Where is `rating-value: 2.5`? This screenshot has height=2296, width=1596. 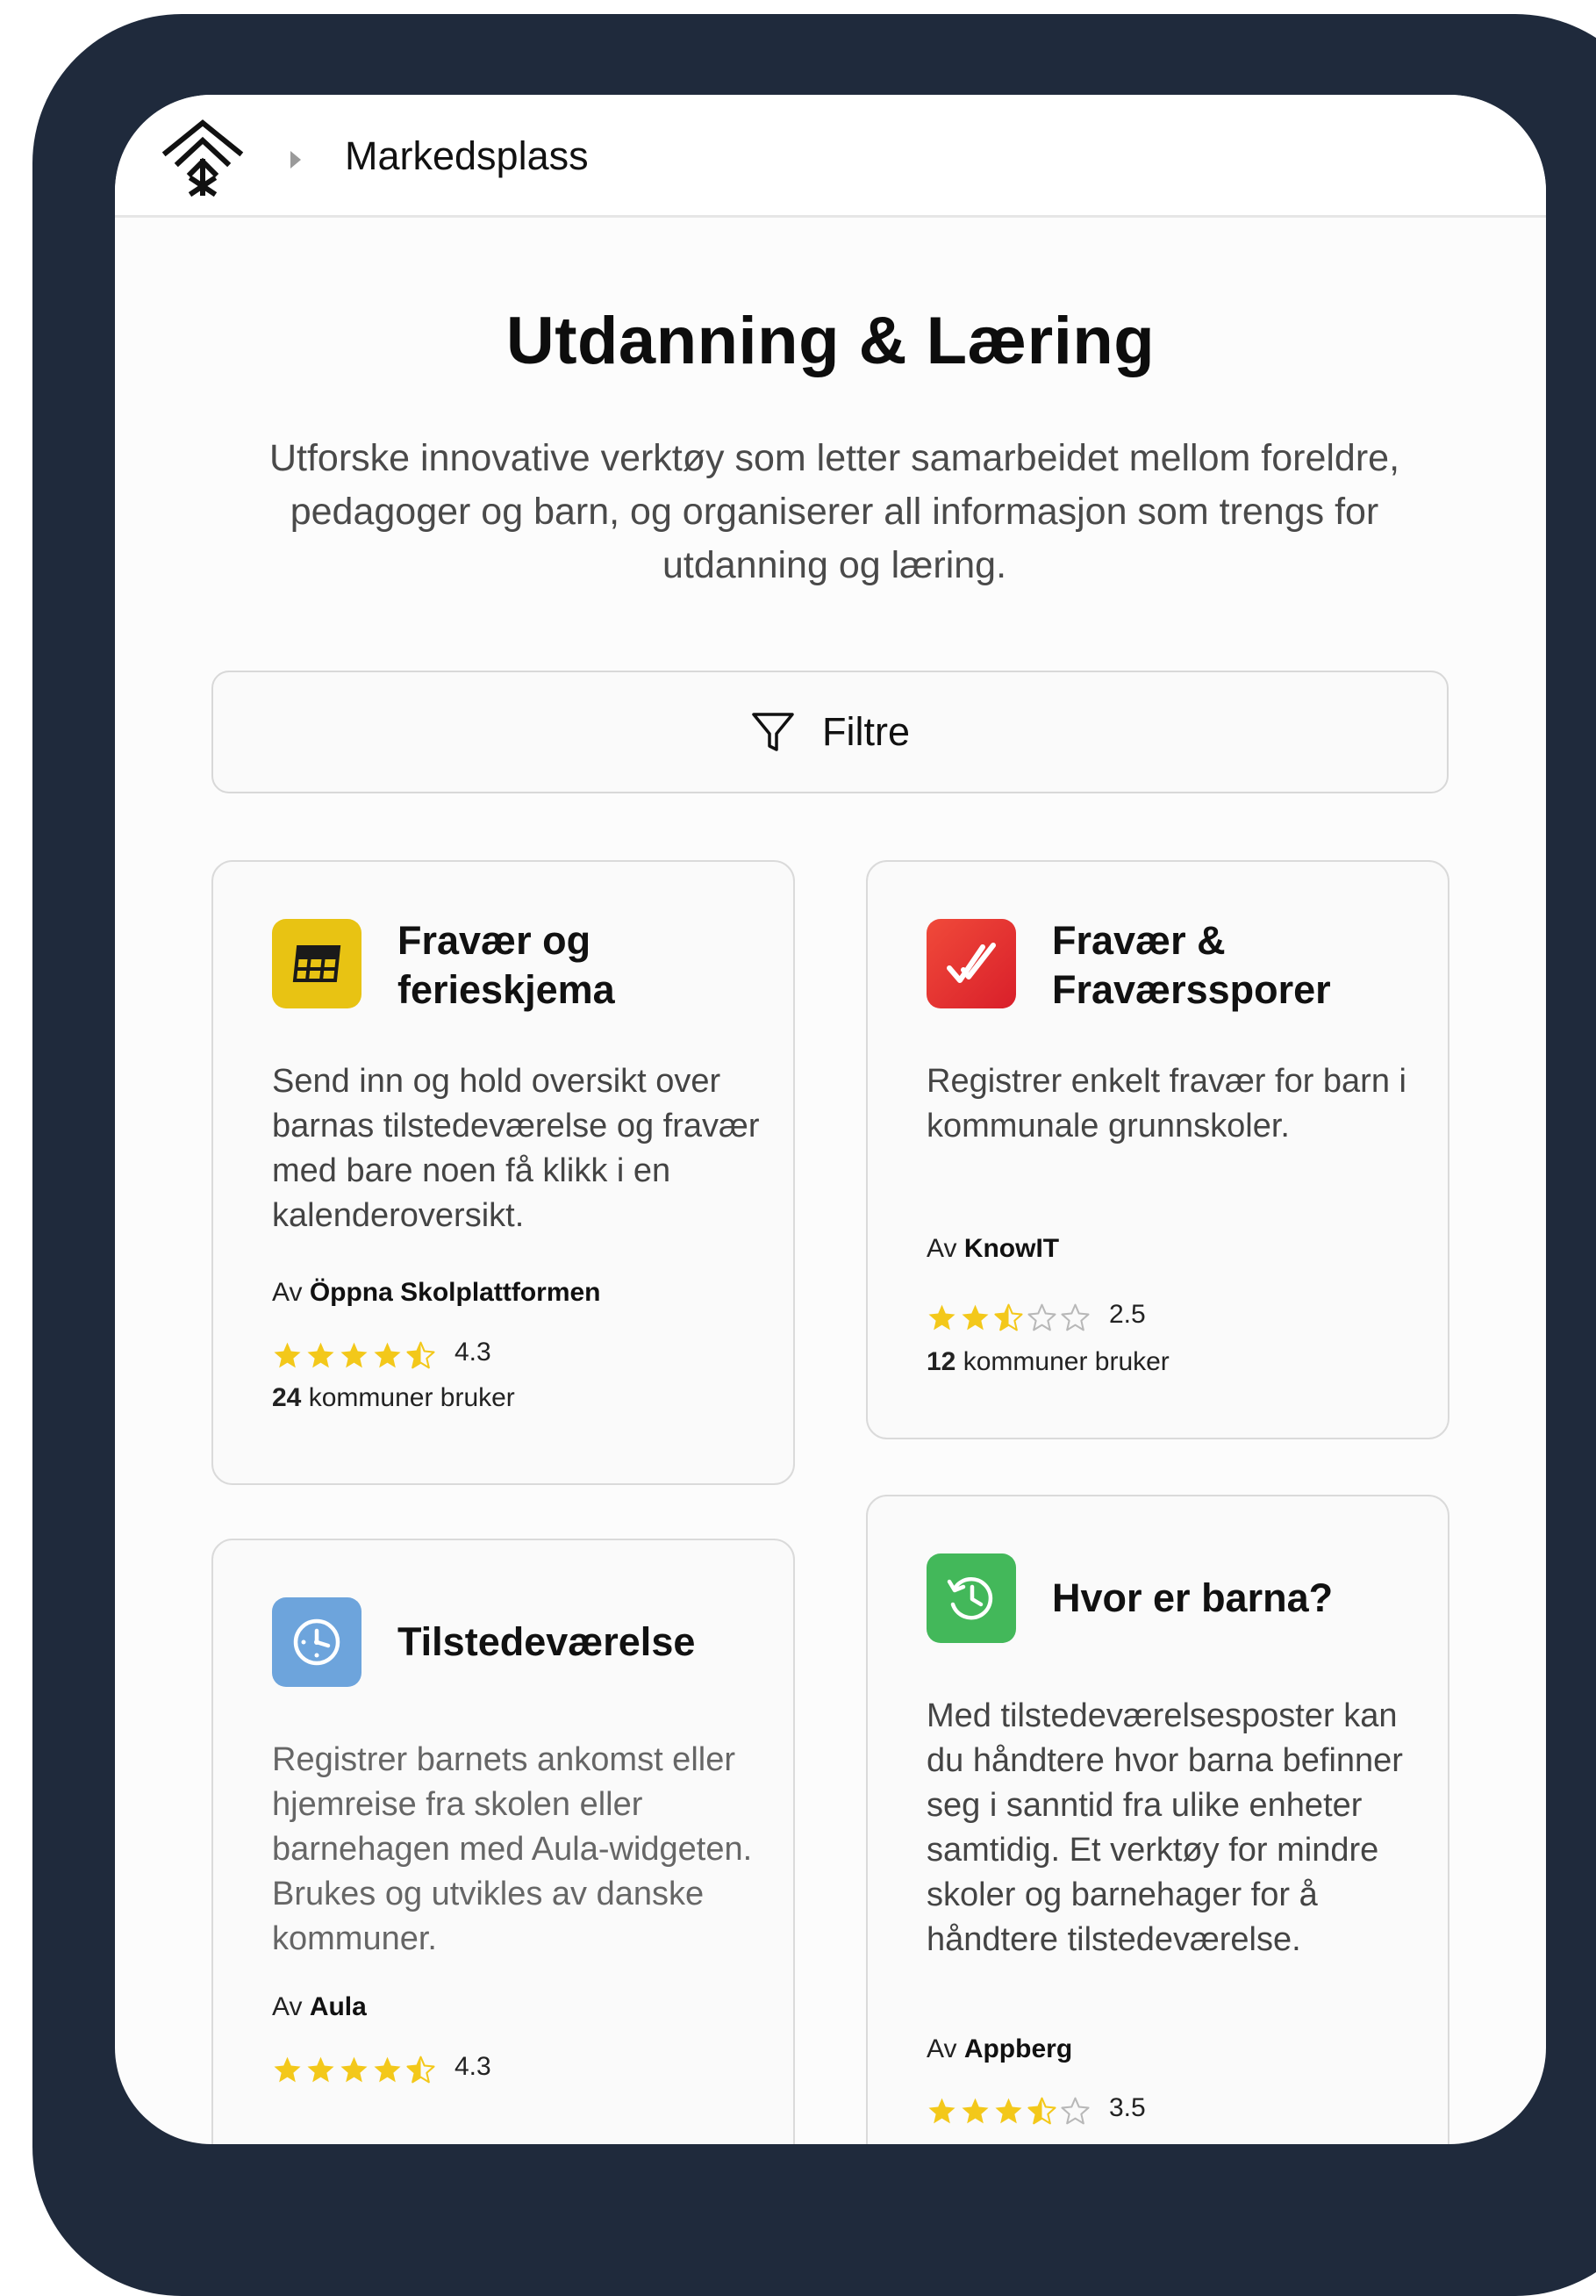 rating-value: 2.5 is located at coordinates (1127, 1314).